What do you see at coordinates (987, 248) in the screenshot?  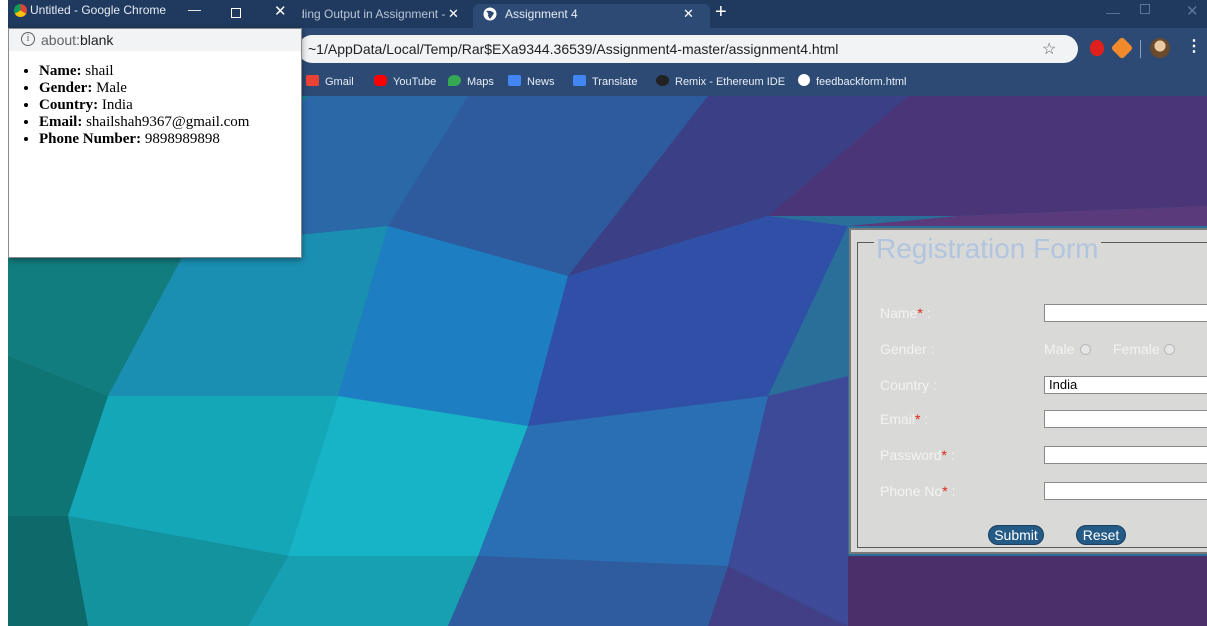 I see `form-legend: Registration Form` at bounding box center [987, 248].